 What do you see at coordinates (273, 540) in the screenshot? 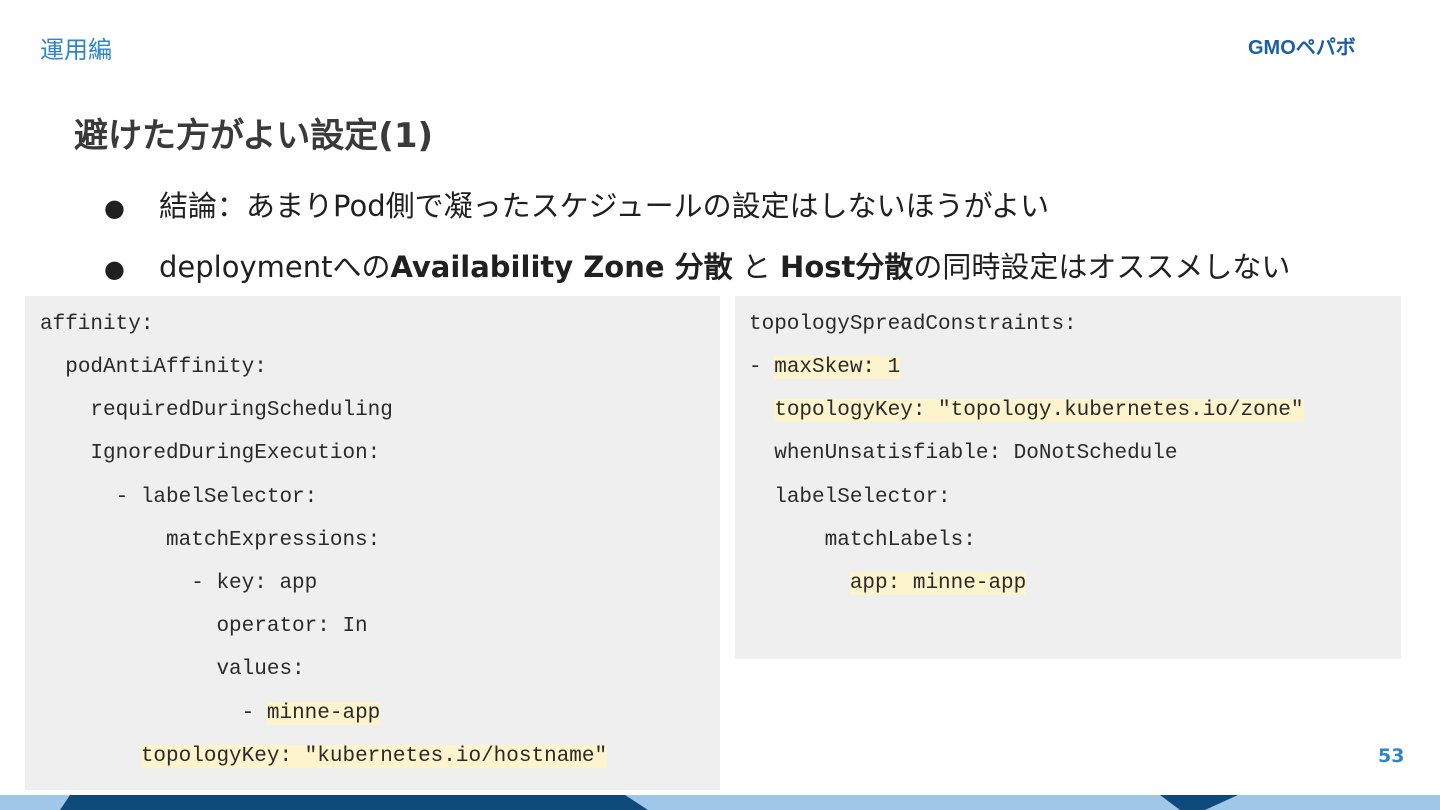
I see `code-line: matchExpressions:` at bounding box center [273, 540].